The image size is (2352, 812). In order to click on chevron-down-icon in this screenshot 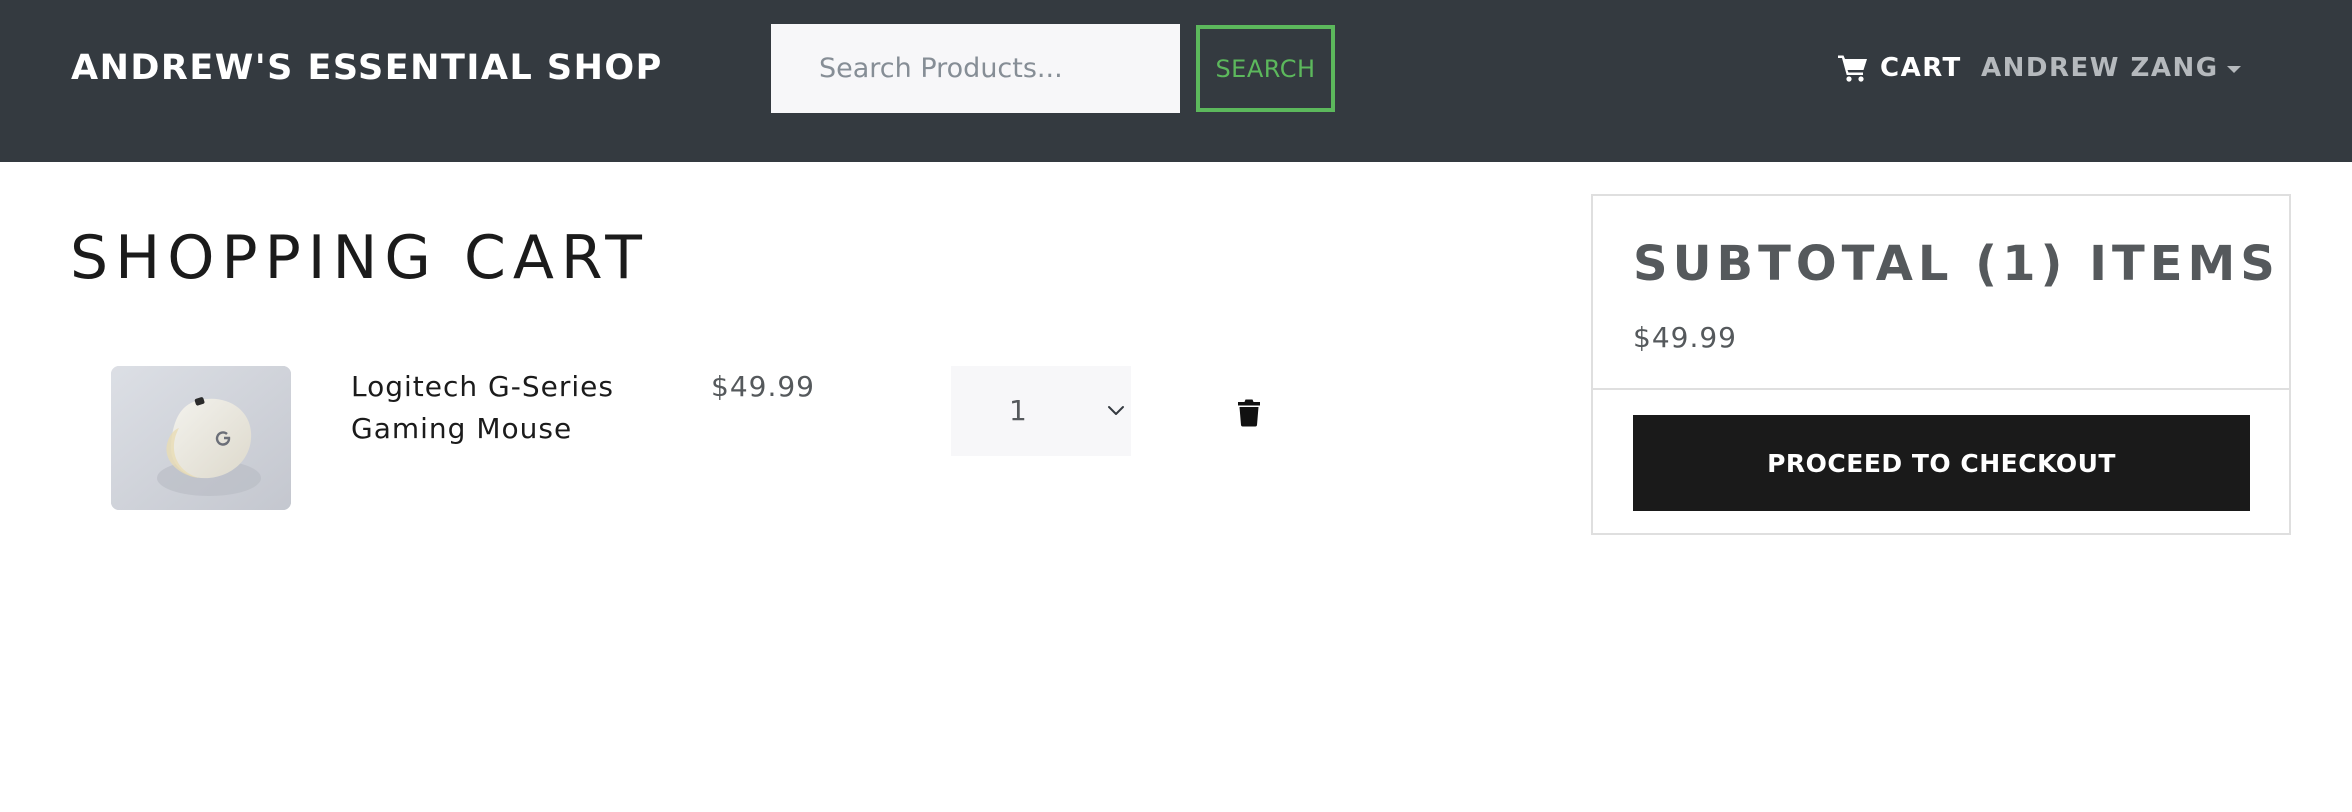, I will do `click(1116, 410)`.